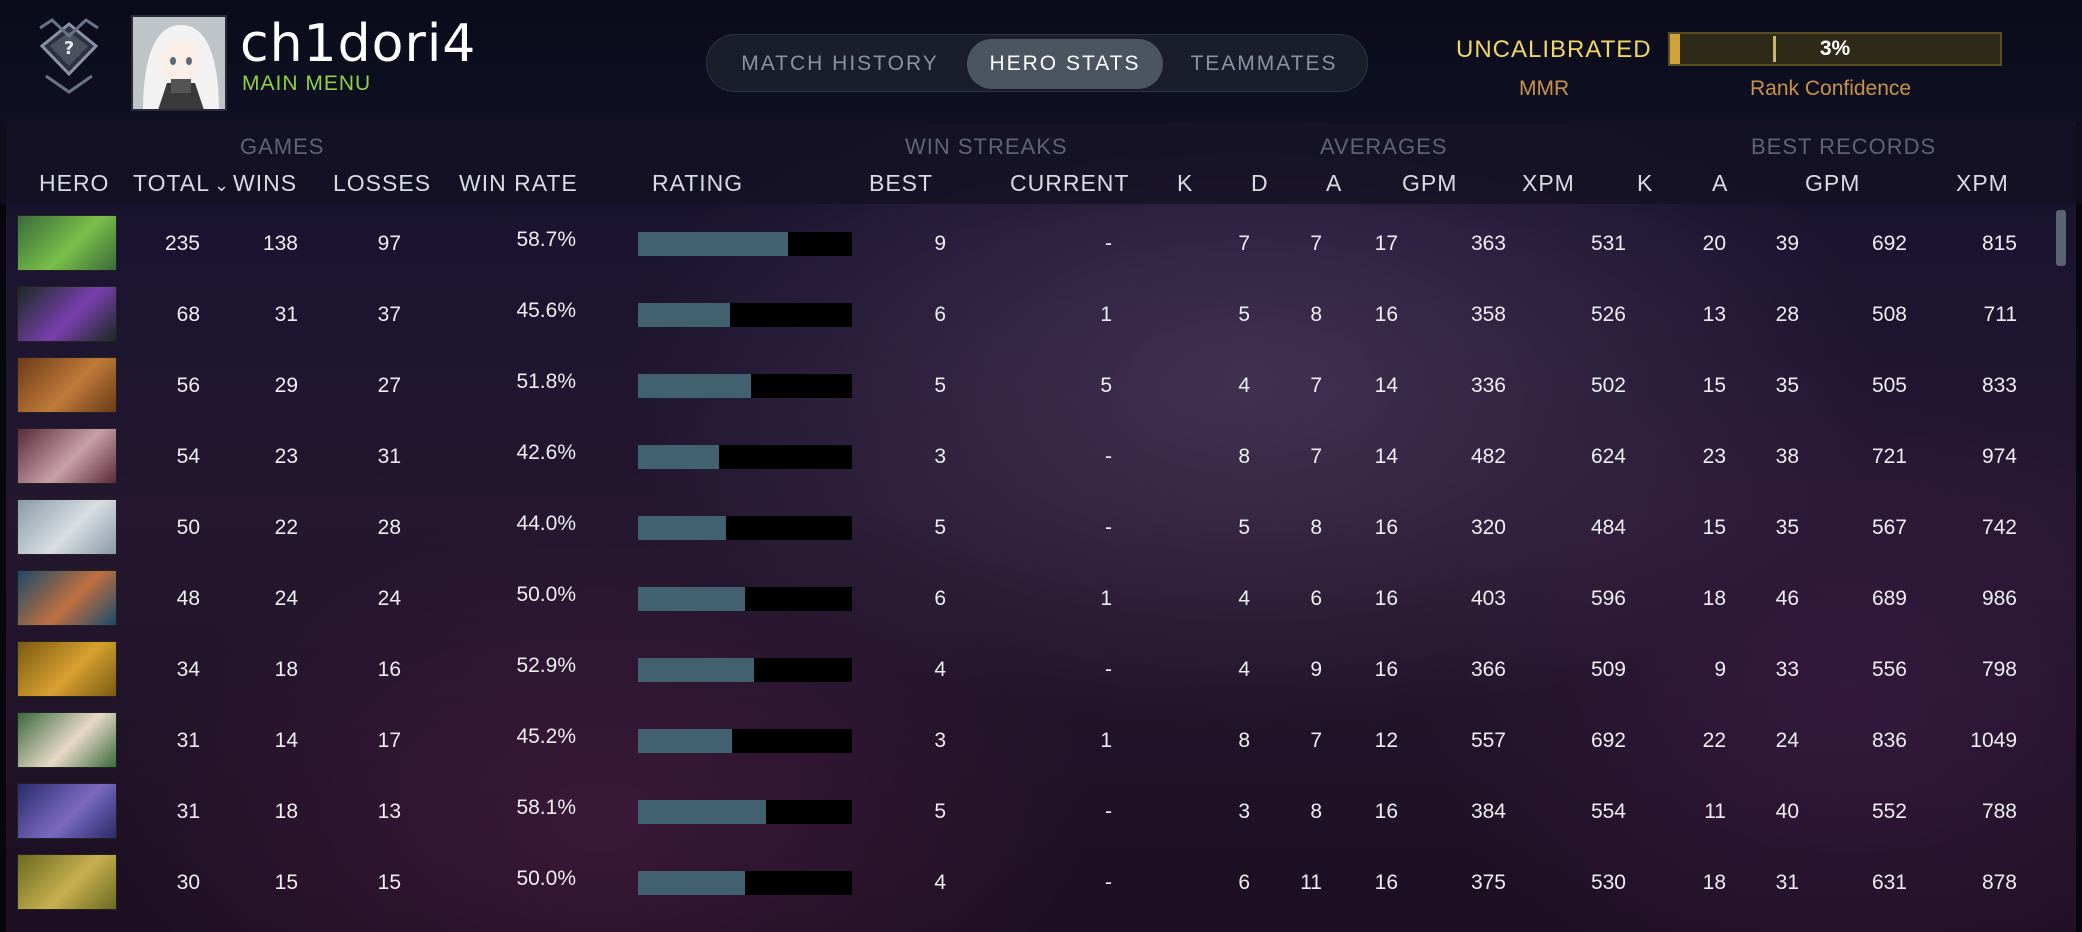 The image size is (2082, 932). What do you see at coordinates (389, 811) in the screenshot?
I see `cell-losses: 13` at bounding box center [389, 811].